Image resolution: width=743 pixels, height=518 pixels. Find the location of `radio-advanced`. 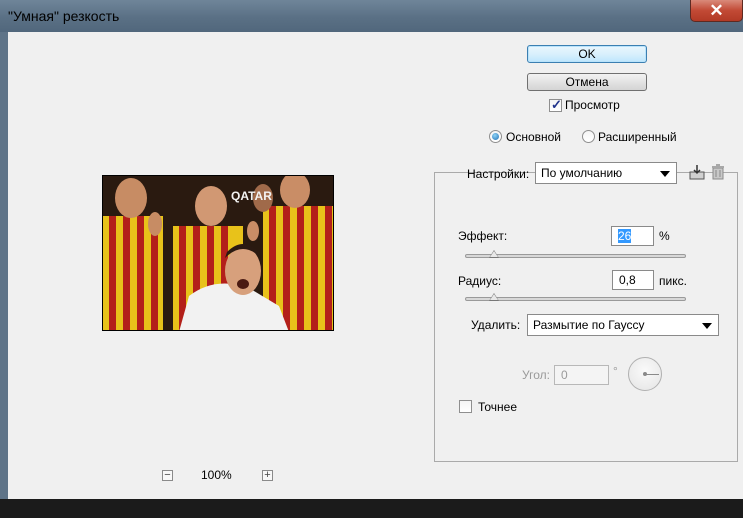

radio-advanced is located at coordinates (588, 136).